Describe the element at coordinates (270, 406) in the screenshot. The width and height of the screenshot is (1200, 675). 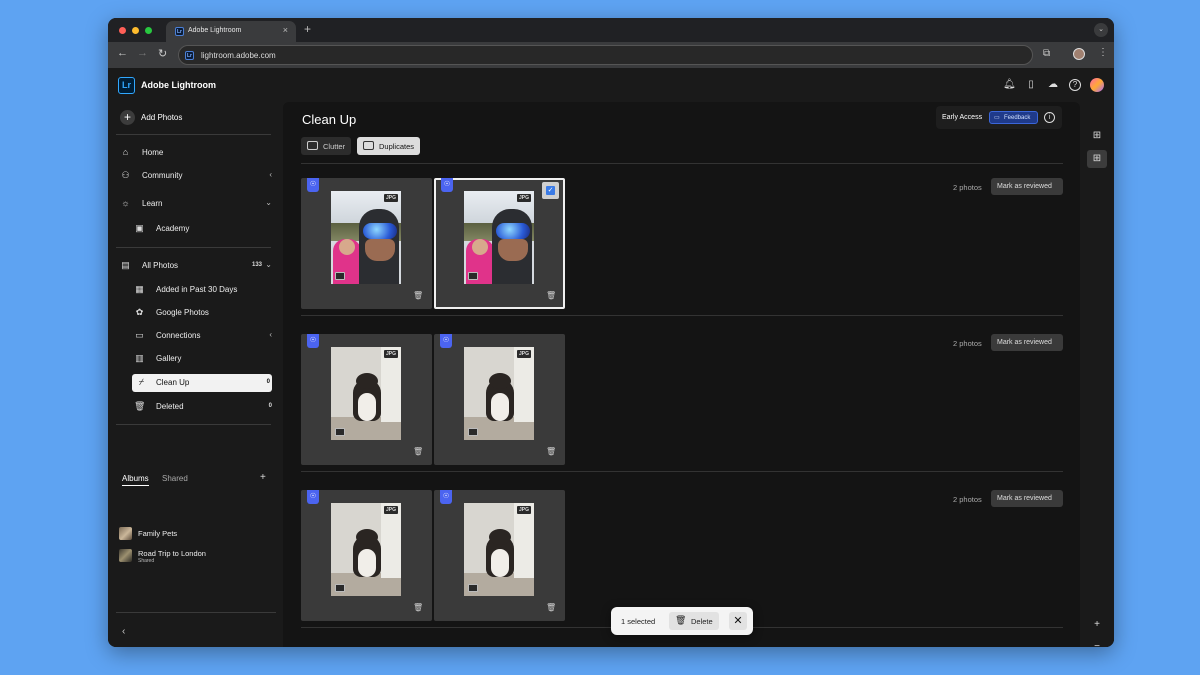
I see `item-count: 0` at that location.